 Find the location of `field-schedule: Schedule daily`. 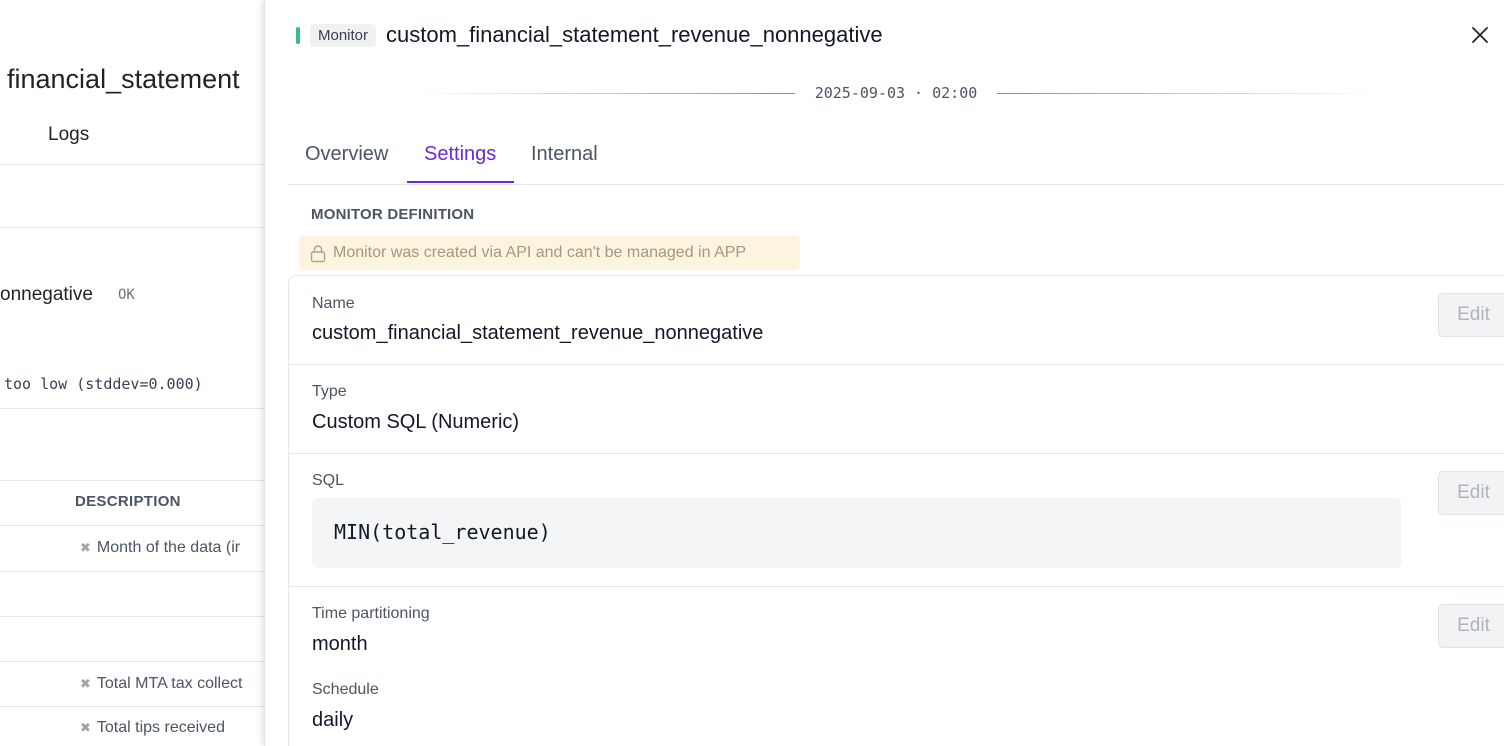

field-schedule: Schedule daily is located at coordinates (896, 703).